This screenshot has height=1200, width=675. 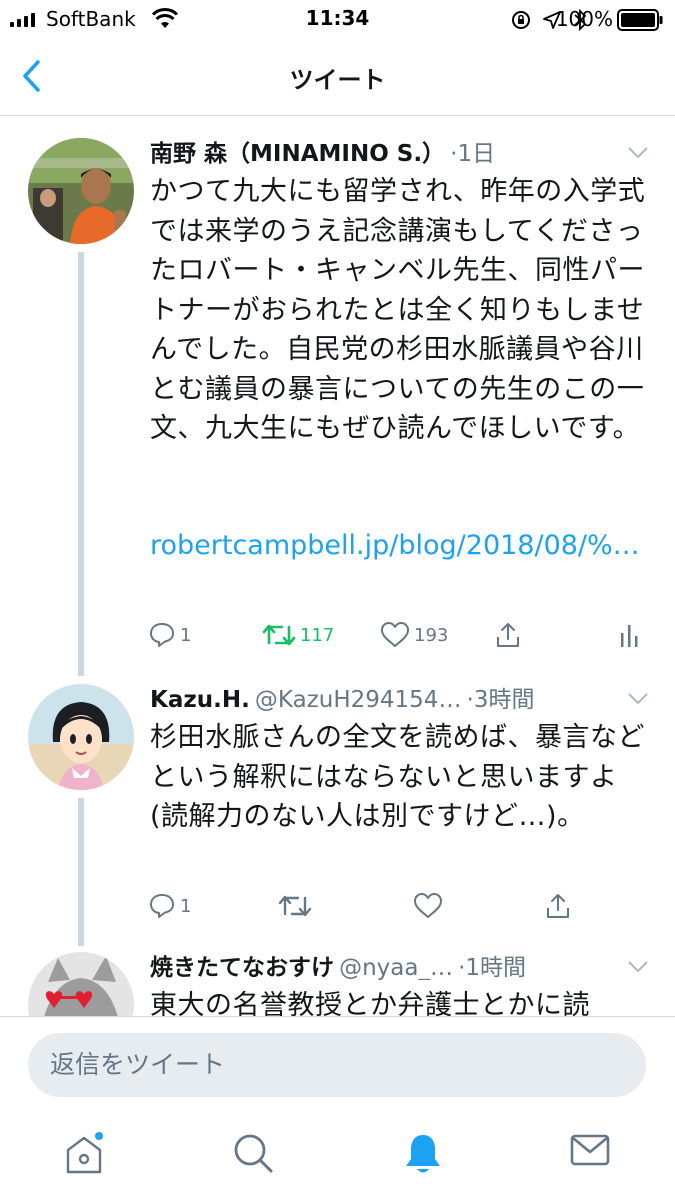 I want to click on tweet-text: 東大の名誉教授とか弁護士とかに読, so click(x=370, y=1003).